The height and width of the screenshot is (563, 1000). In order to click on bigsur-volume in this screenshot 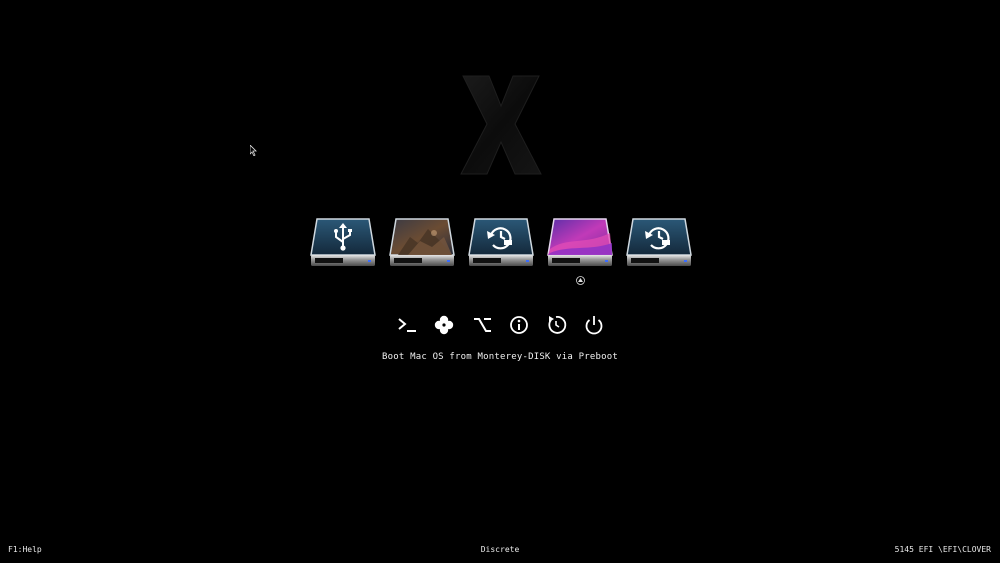, I will do `click(422, 243)`.